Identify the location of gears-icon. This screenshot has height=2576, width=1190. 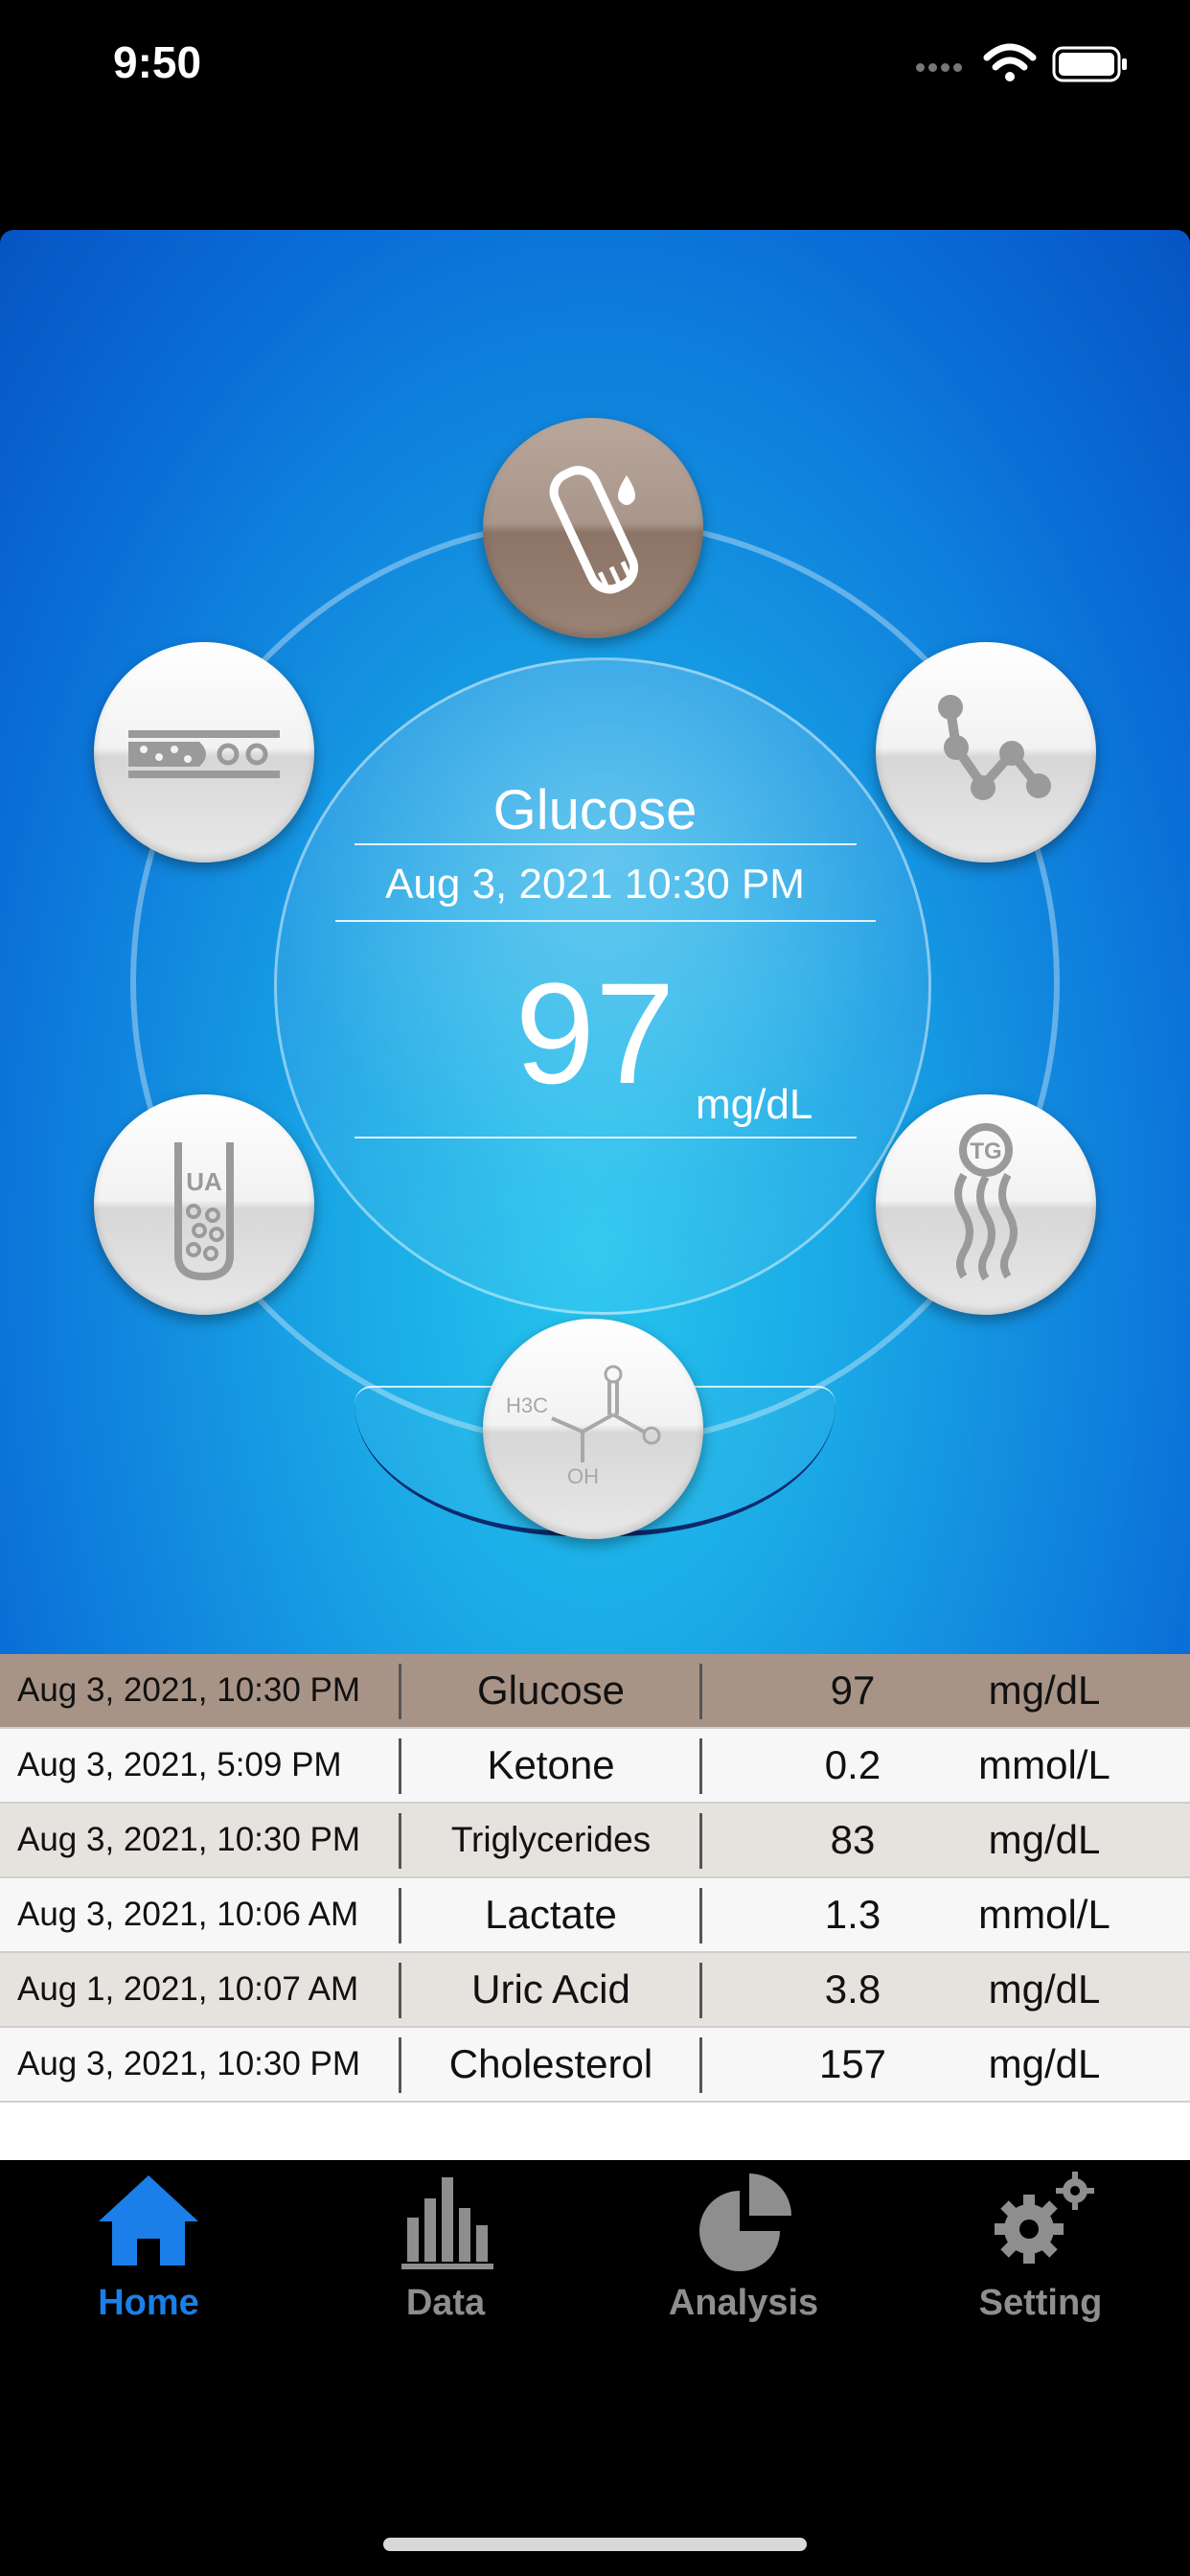
(1044, 2218).